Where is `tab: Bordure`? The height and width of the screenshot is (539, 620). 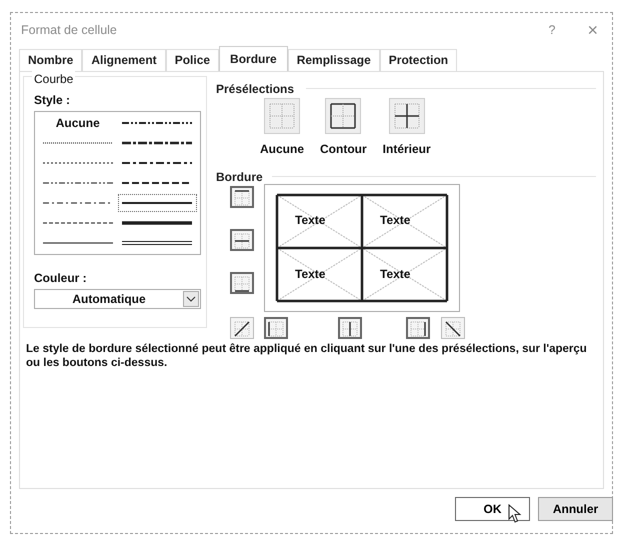 tab: Bordure is located at coordinates (253, 59).